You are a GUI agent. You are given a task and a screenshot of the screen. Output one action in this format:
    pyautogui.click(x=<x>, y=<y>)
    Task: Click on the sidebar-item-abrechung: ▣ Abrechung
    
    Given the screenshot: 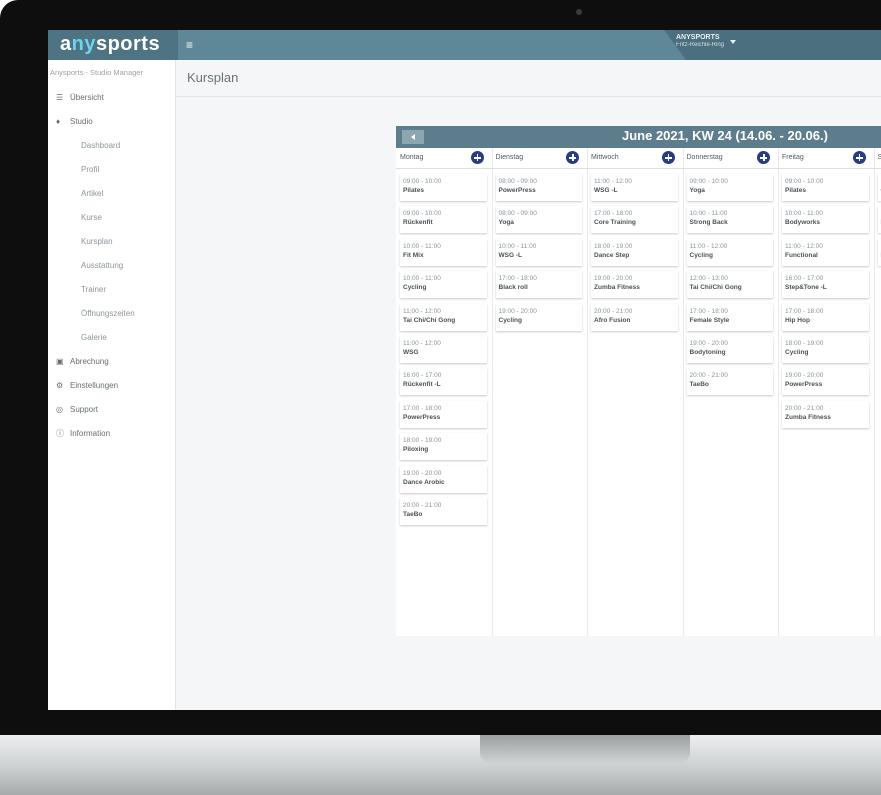 What is the action you would take?
    pyautogui.click(x=111, y=361)
    